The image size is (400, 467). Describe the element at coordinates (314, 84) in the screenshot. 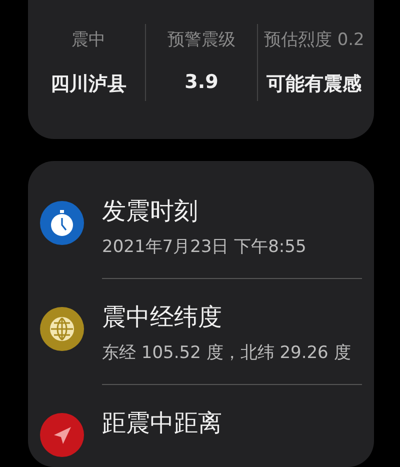

I see `summary-value: 可能有震感` at that location.